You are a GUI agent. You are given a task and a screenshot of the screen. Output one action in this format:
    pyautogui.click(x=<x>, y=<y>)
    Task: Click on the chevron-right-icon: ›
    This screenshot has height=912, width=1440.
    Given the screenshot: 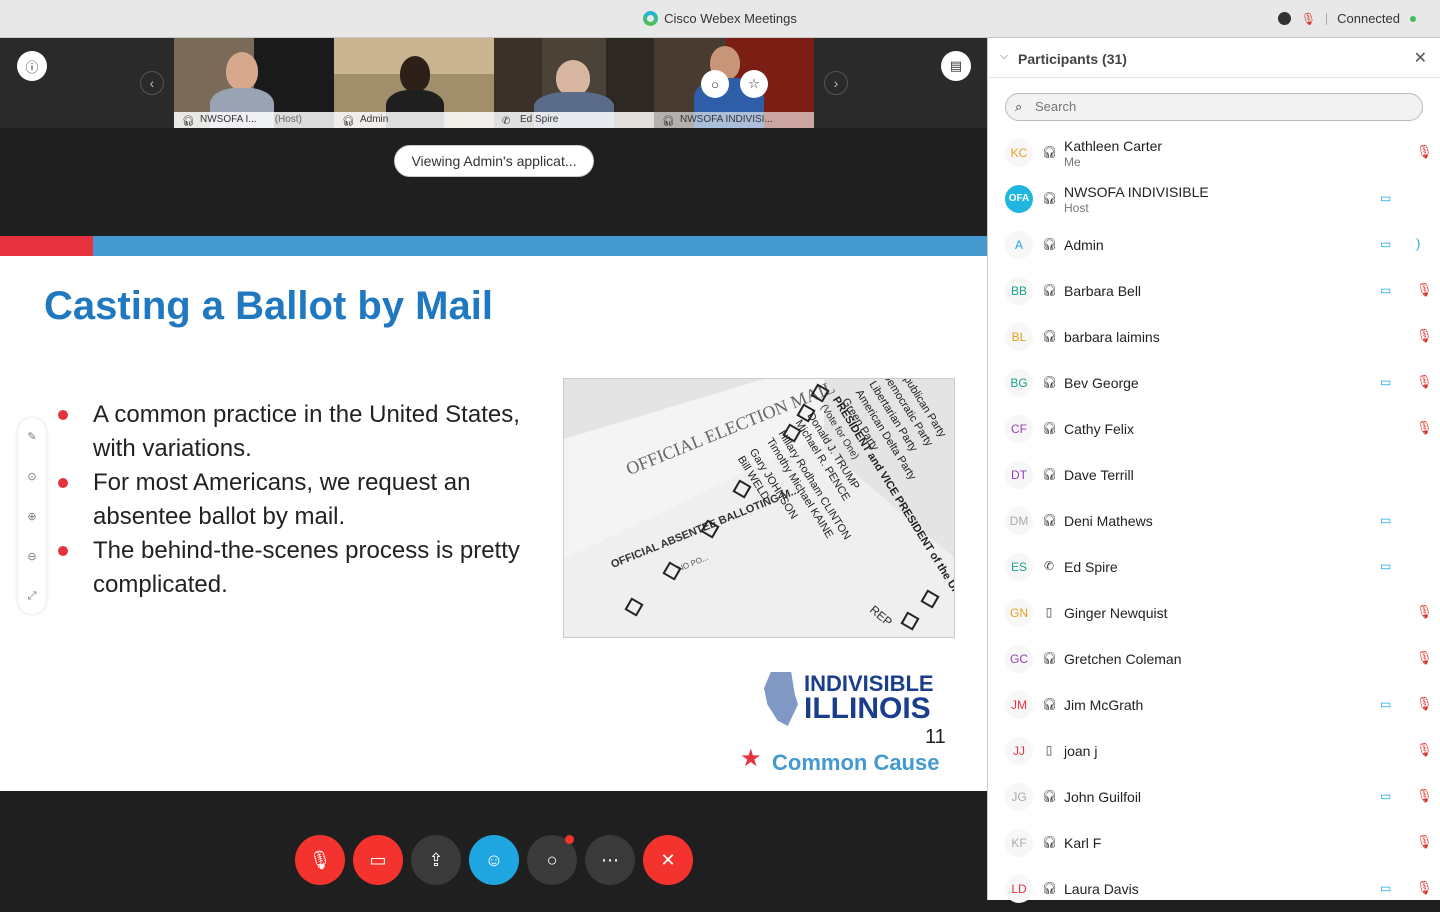 What is the action you would take?
    pyautogui.click(x=836, y=83)
    